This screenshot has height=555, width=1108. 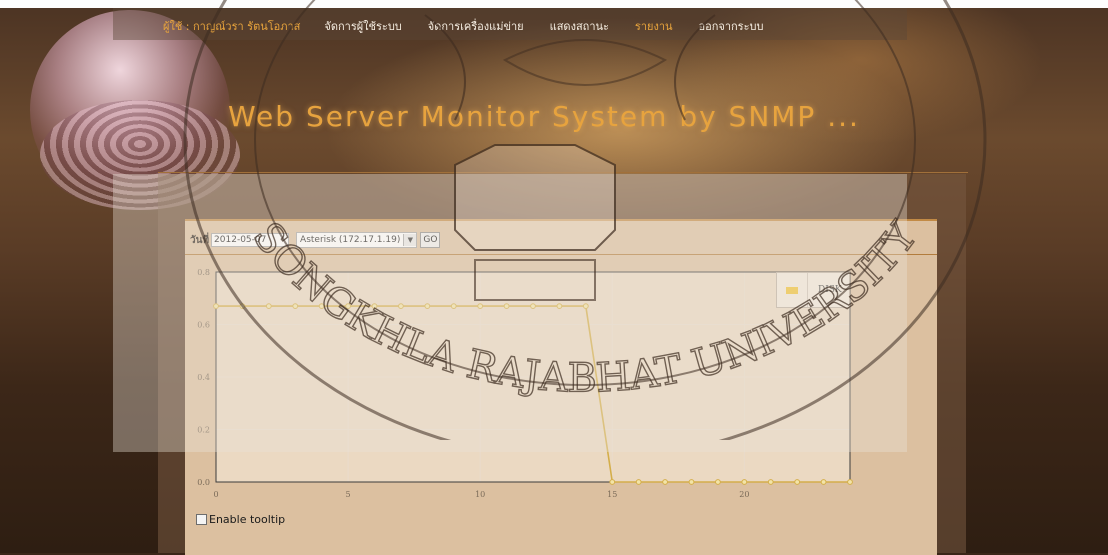 I want to click on tooltip-checkbox, so click(x=201, y=519).